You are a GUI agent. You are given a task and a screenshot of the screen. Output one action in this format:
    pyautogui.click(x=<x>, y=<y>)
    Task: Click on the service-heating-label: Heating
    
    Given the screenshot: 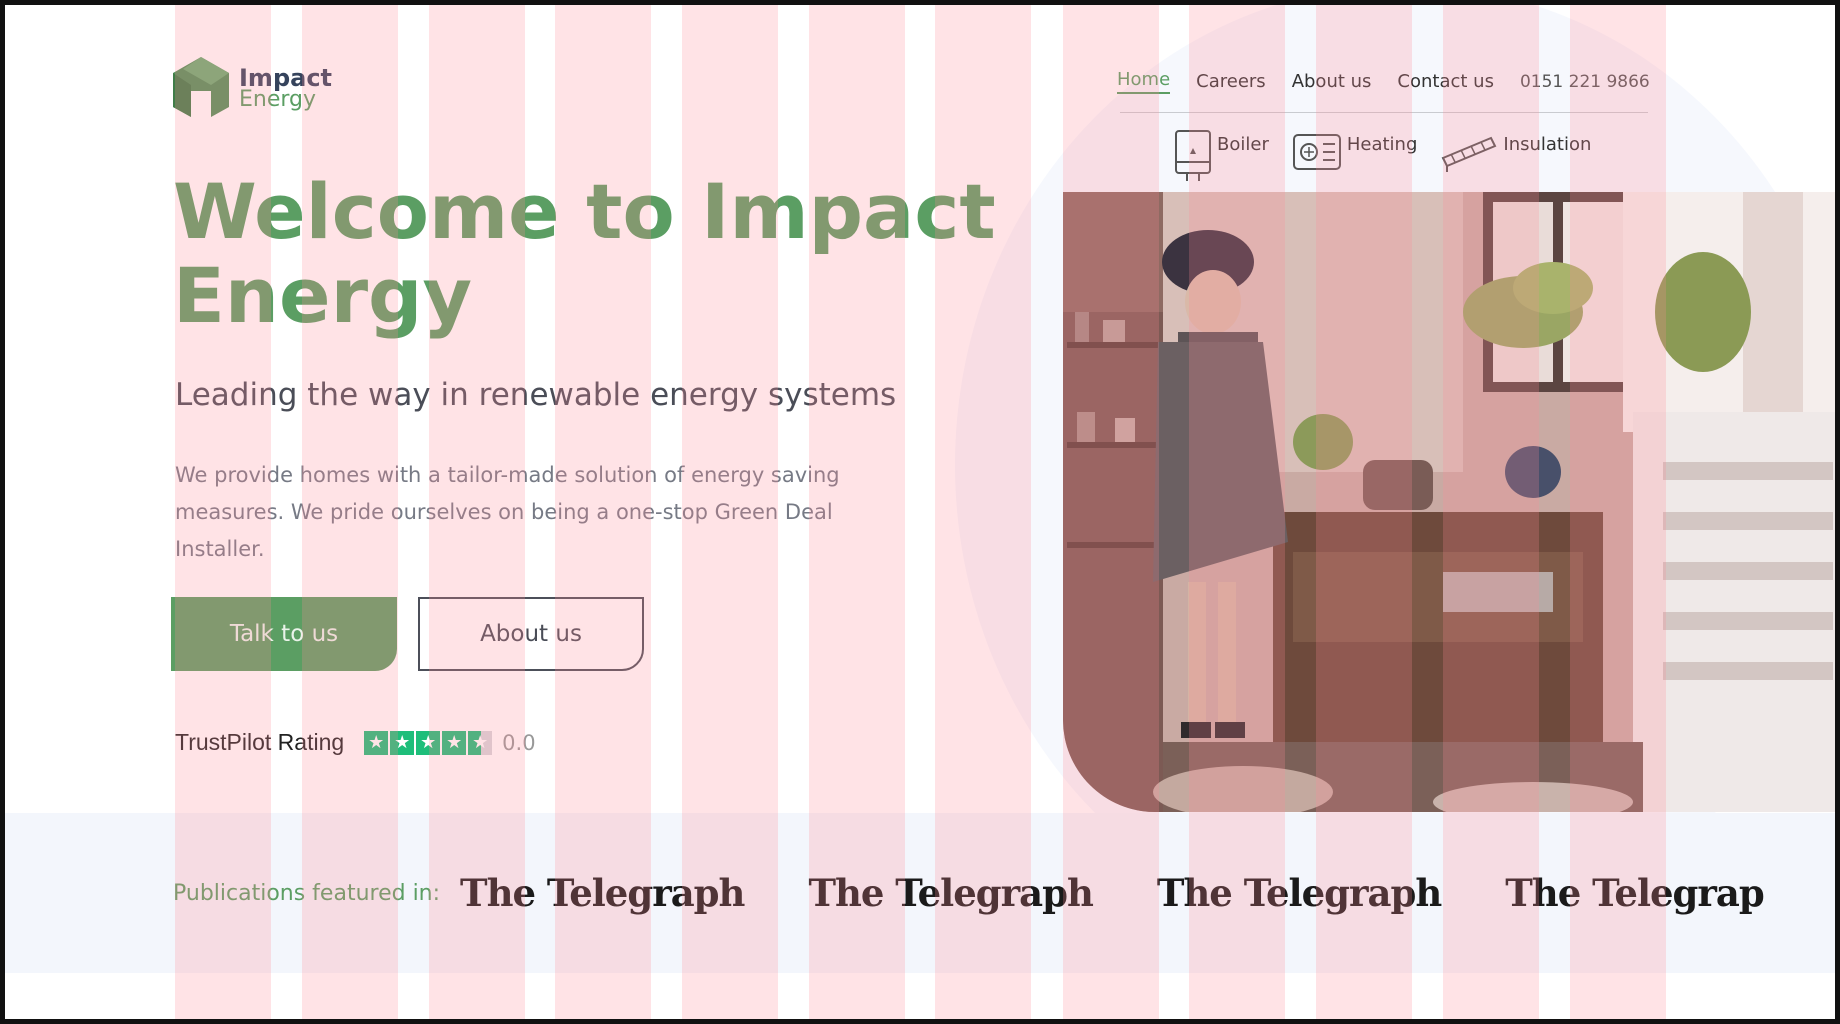 What is the action you would take?
    pyautogui.click(x=1382, y=144)
    